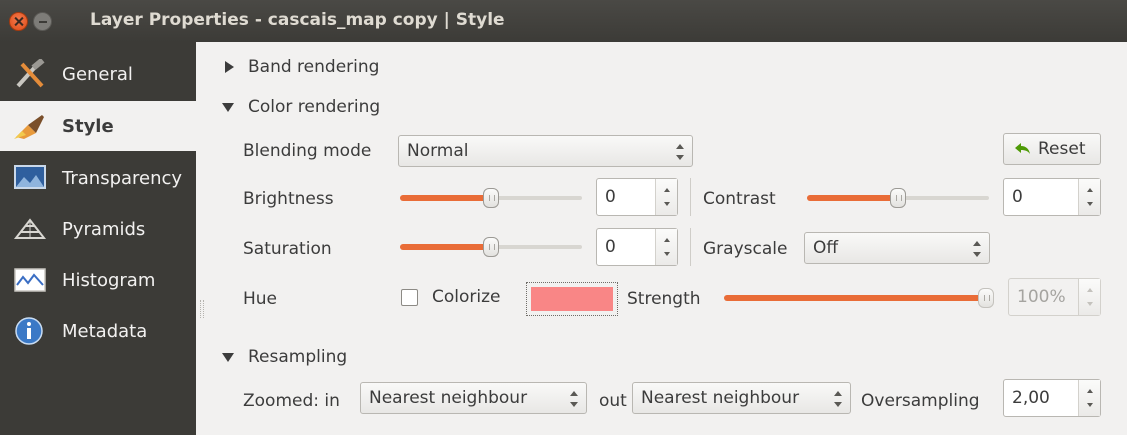  I want to click on band-rendering-label: Band rendering, so click(314, 67).